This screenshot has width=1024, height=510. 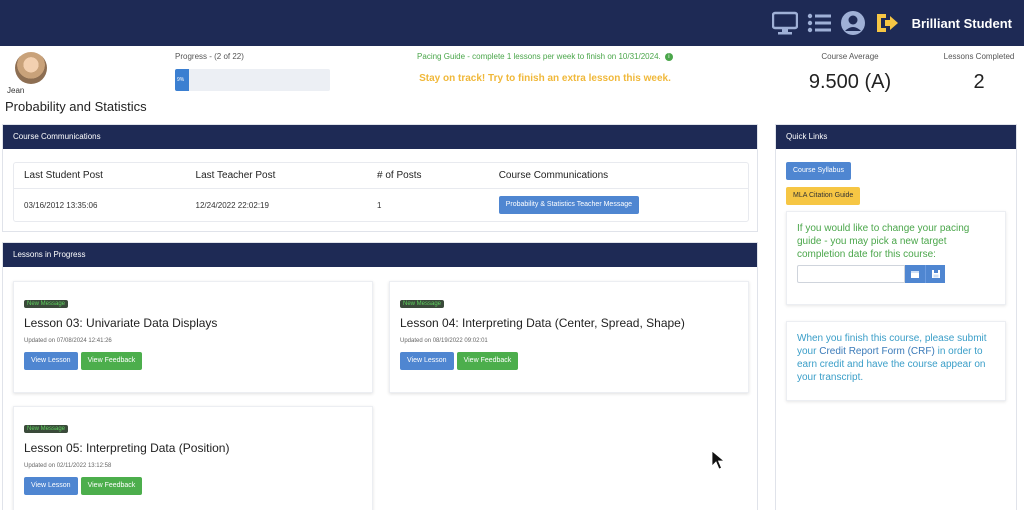 What do you see at coordinates (851, 274) in the screenshot?
I see `target-date-input` at bounding box center [851, 274].